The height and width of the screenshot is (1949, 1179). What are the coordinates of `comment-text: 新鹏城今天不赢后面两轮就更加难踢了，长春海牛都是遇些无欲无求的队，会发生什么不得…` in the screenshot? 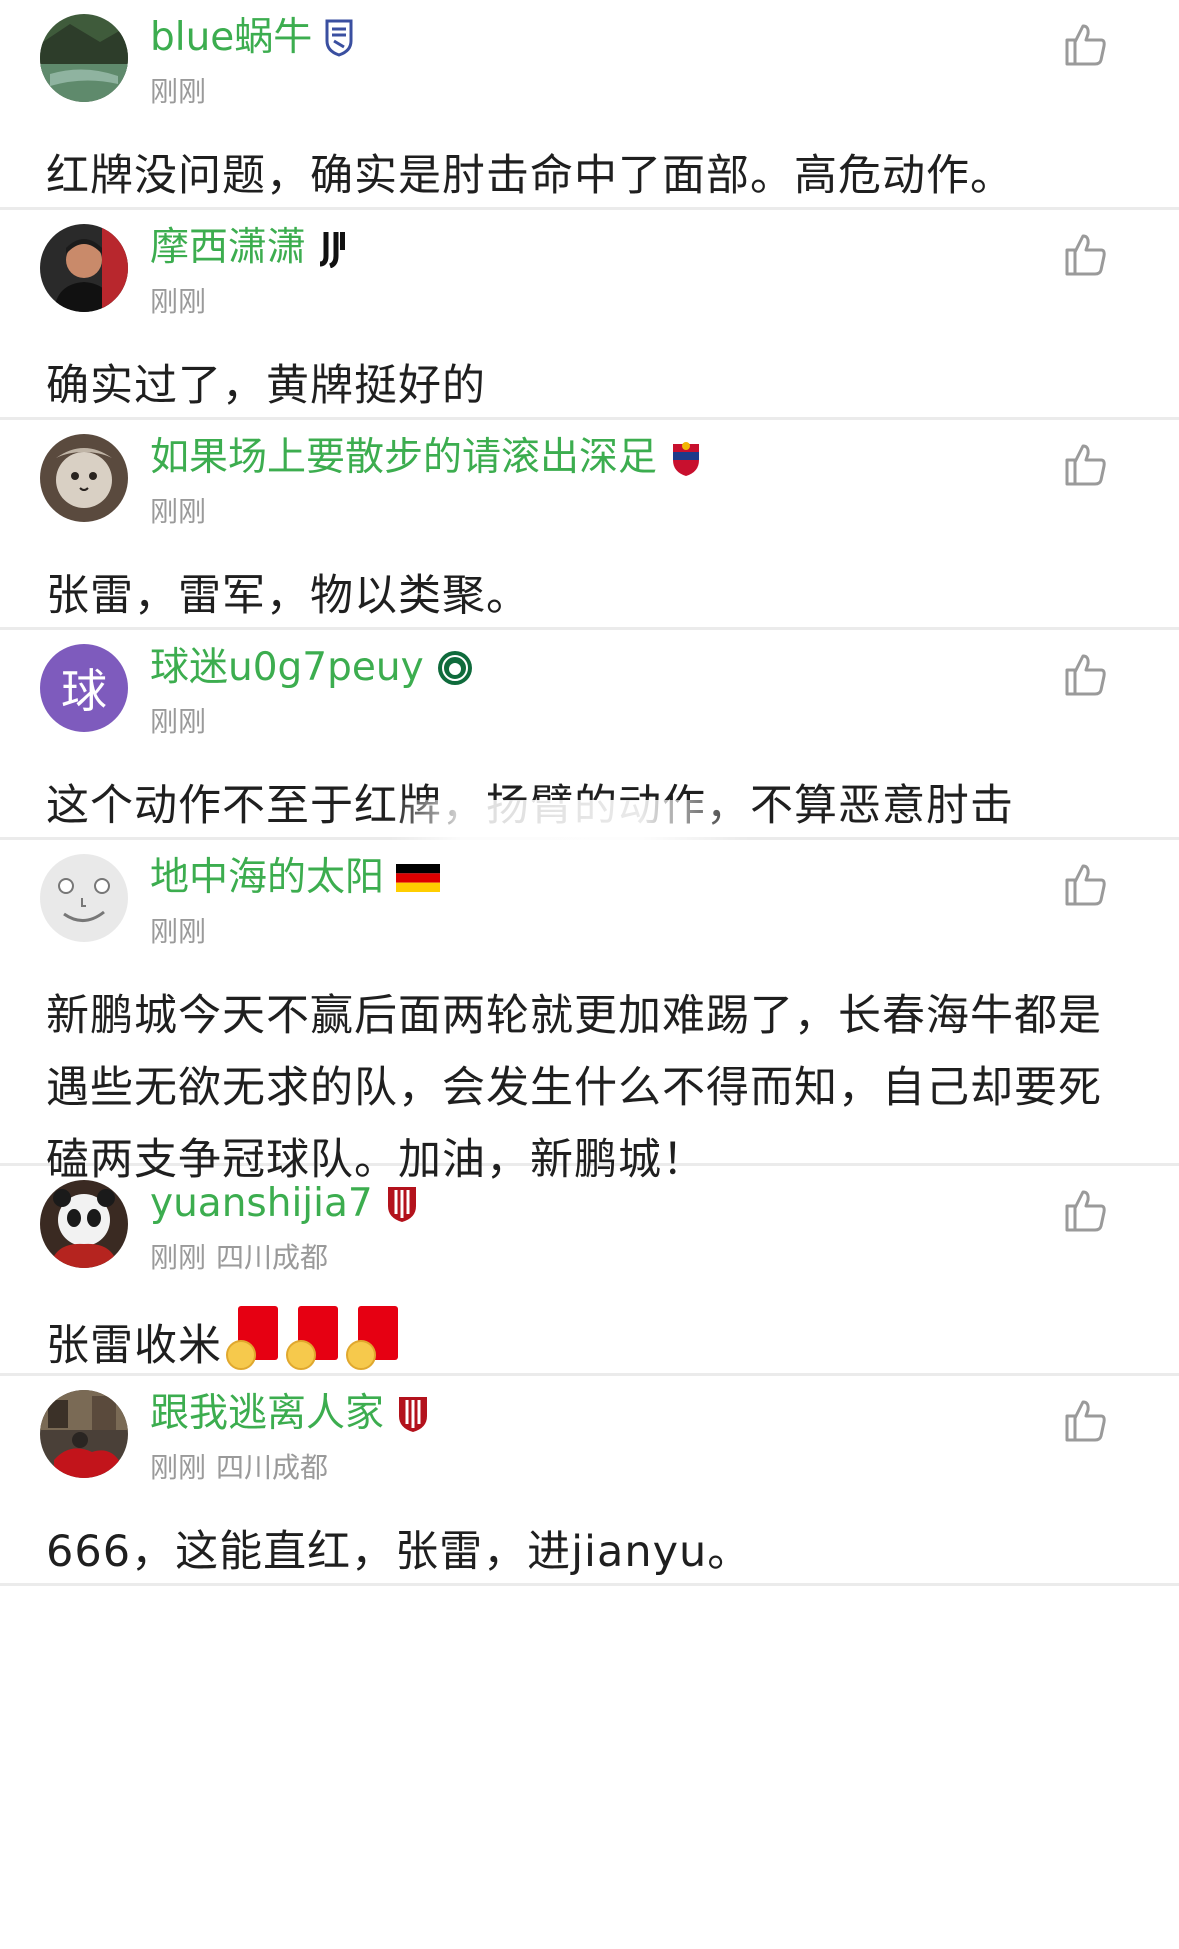 It's located at (574, 1088).